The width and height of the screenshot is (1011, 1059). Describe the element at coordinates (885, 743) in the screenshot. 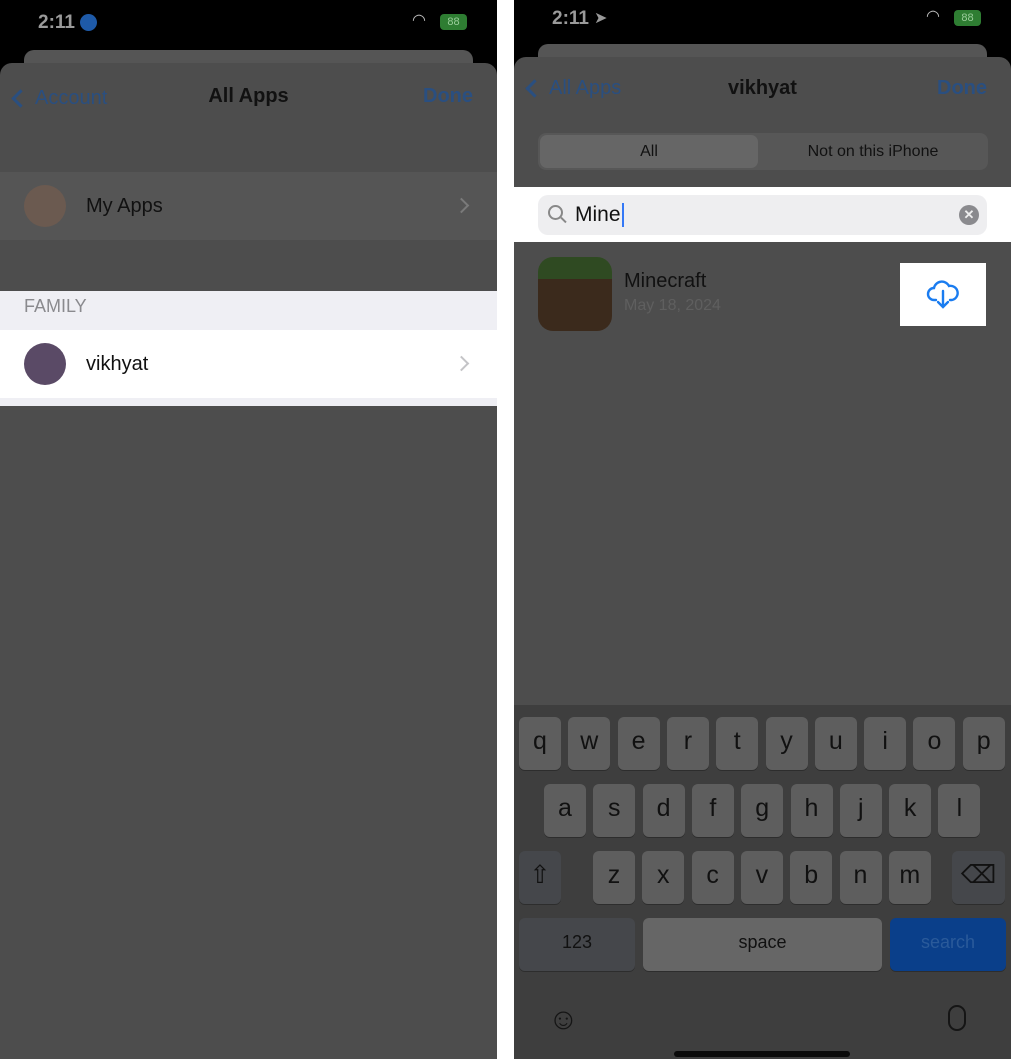

I see `key-i: i` at that location.